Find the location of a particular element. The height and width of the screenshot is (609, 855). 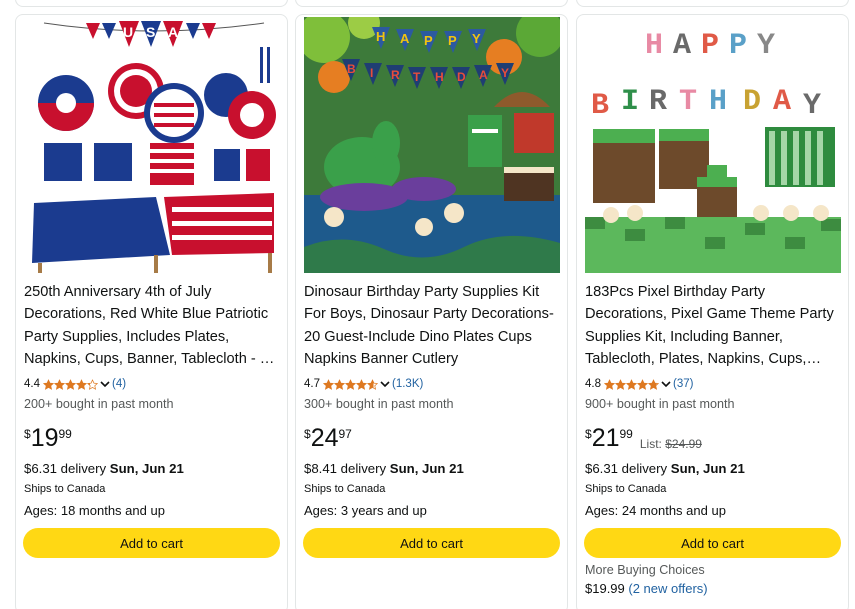

price-fraction: 97 is located at coordinates (345, 434).